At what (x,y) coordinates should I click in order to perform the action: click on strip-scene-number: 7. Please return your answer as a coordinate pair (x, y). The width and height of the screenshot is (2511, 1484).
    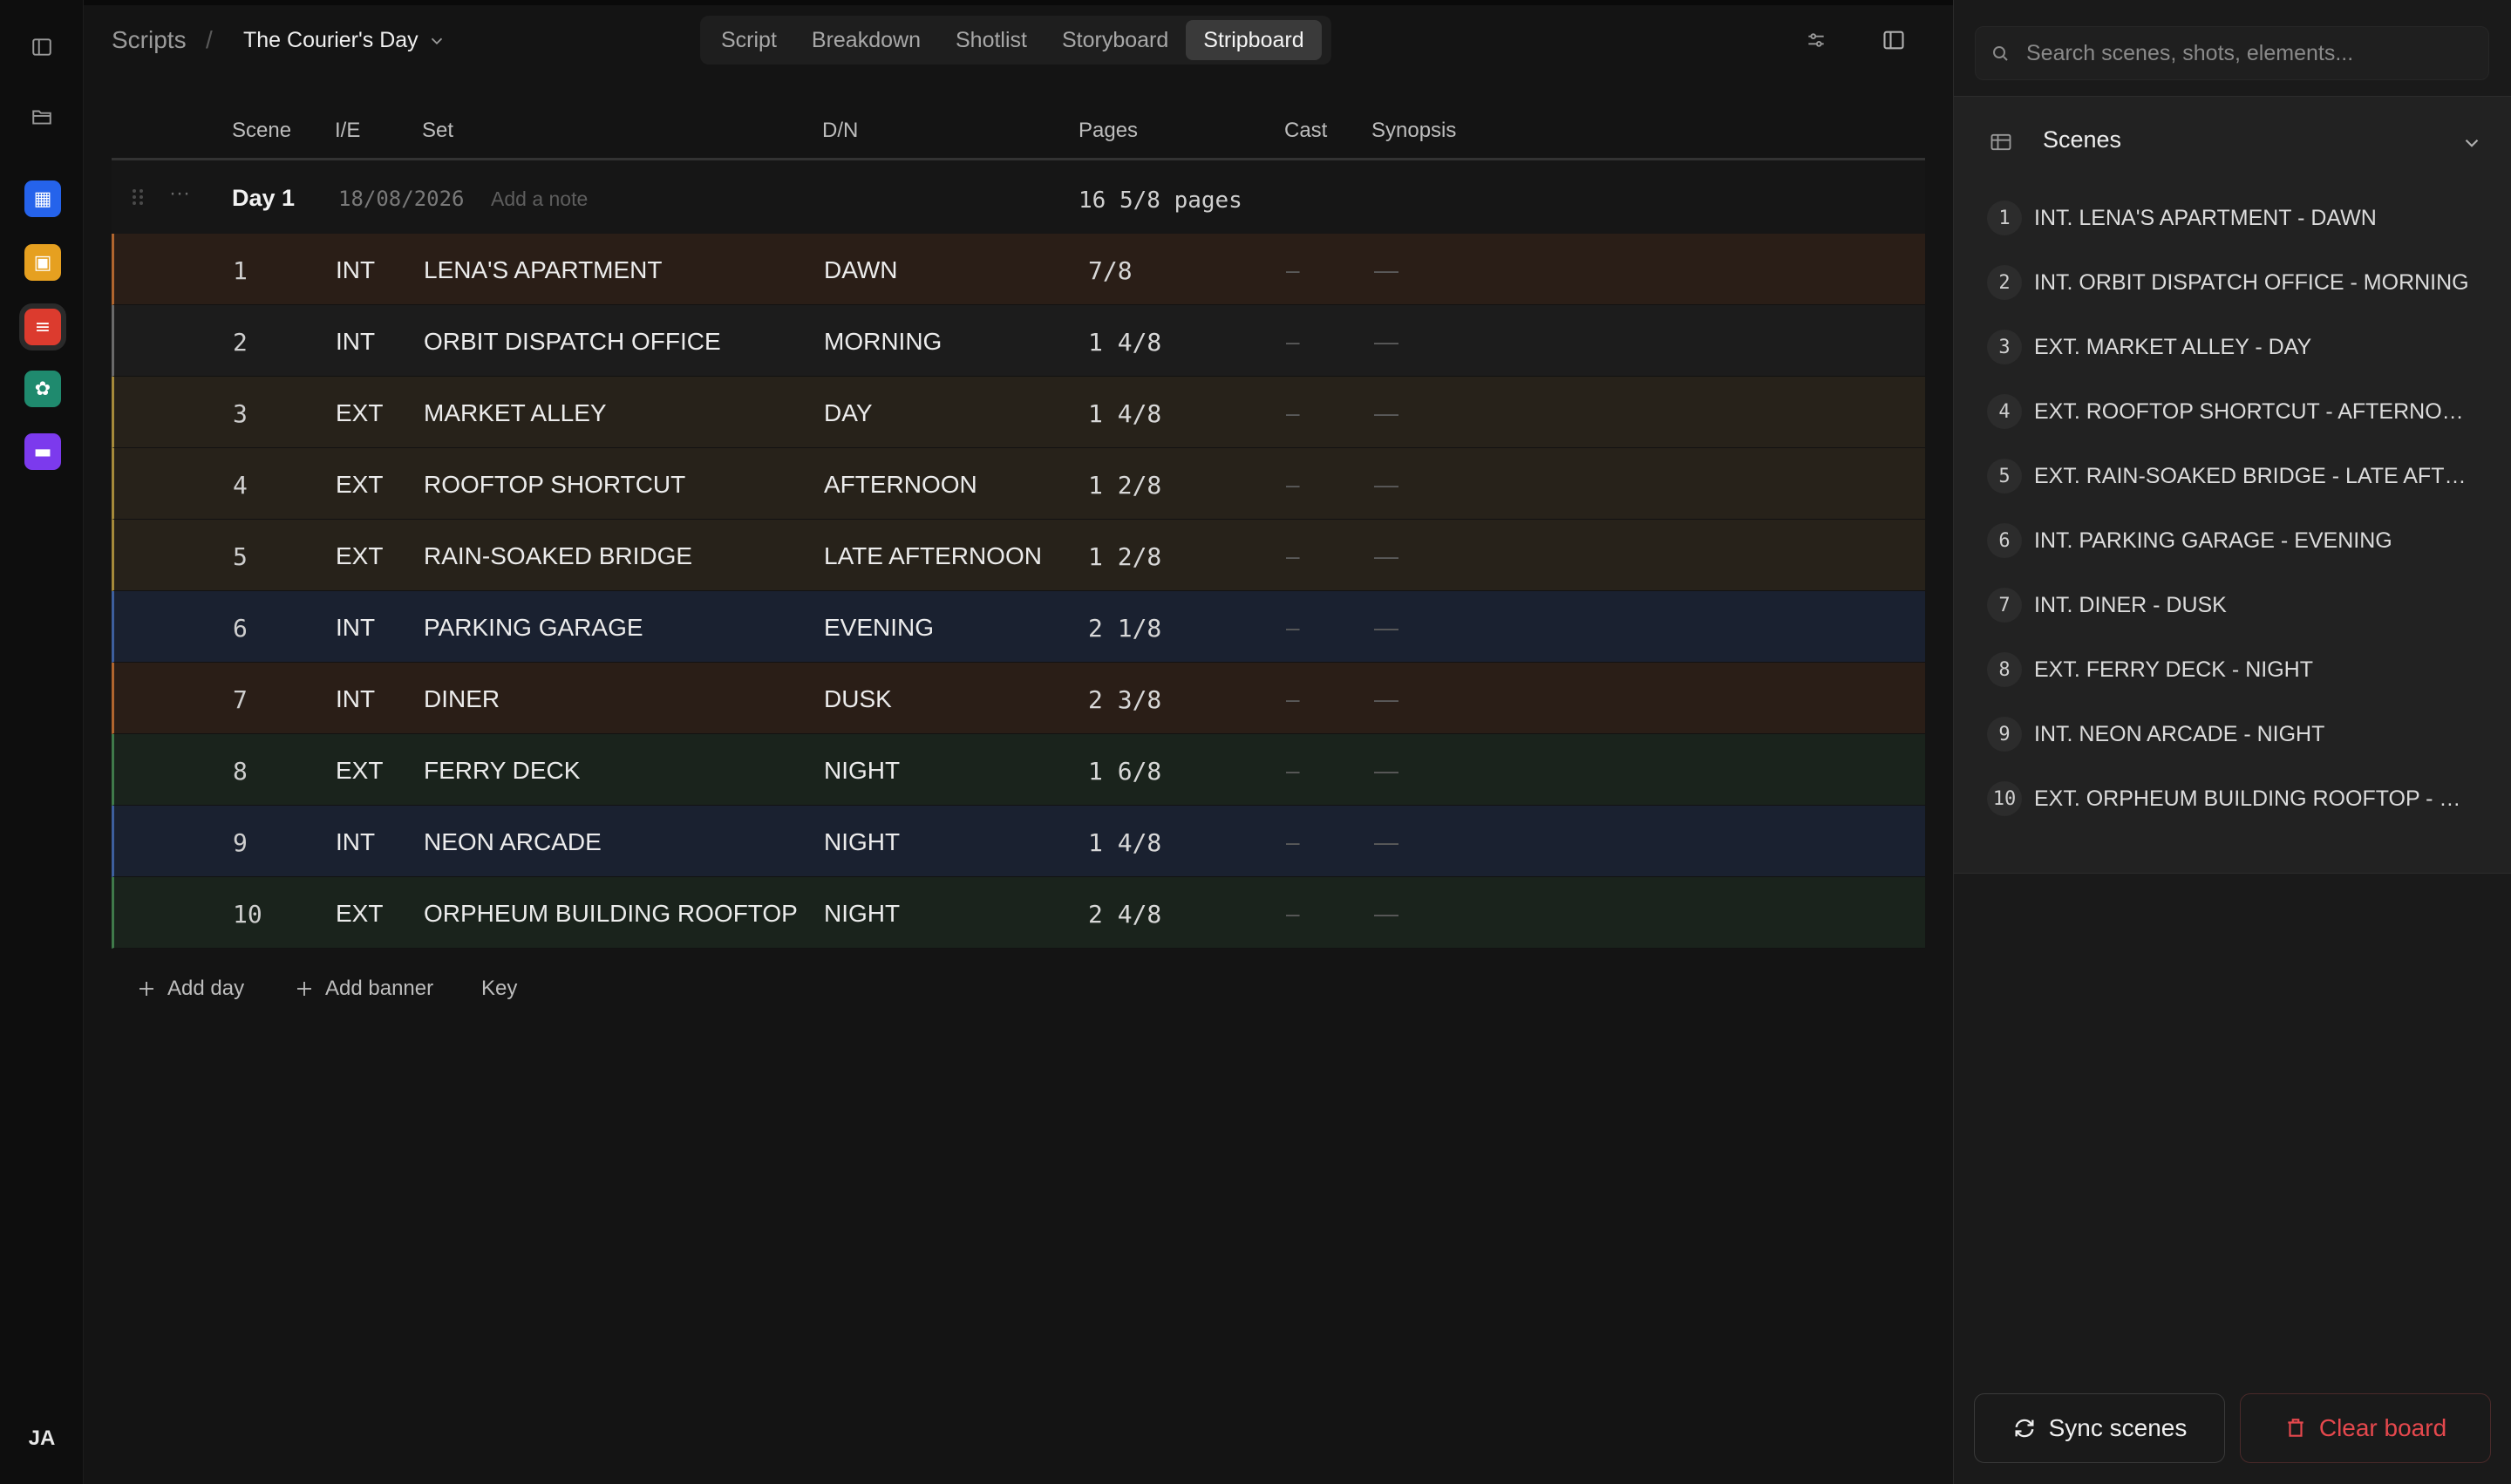
    Looking at the image, I should click on (240, 699).